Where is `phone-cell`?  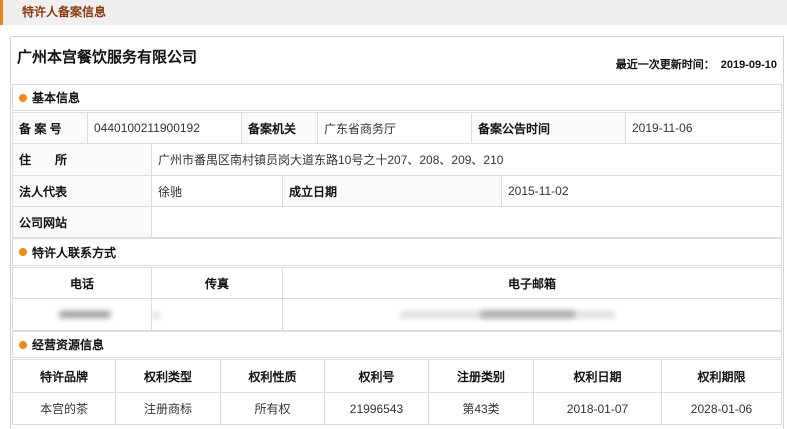
phone-cell is located at coordinates (82, 315).